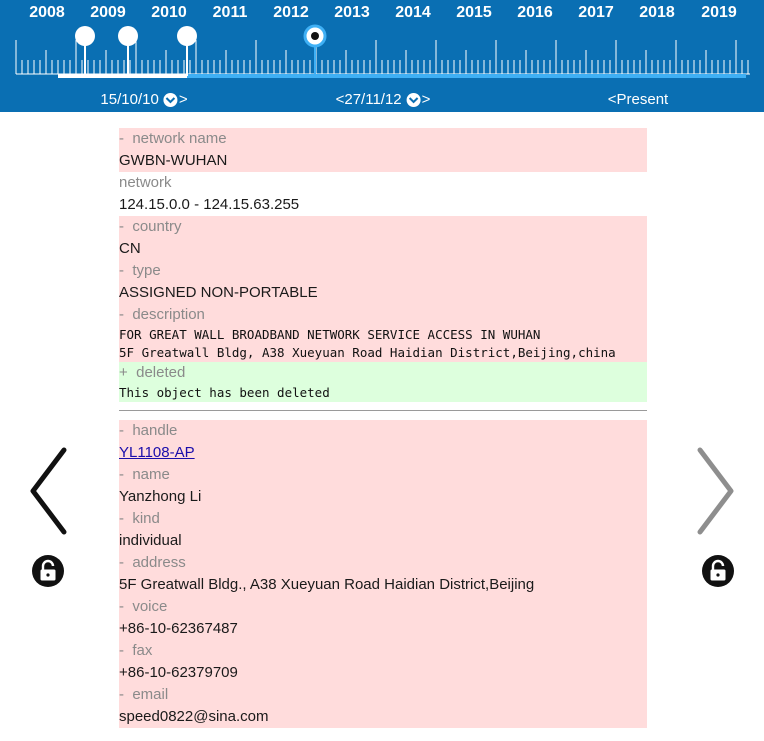 The height and width of the screenshot is (741, 764). I want to click on next-button, so click(716, 493).